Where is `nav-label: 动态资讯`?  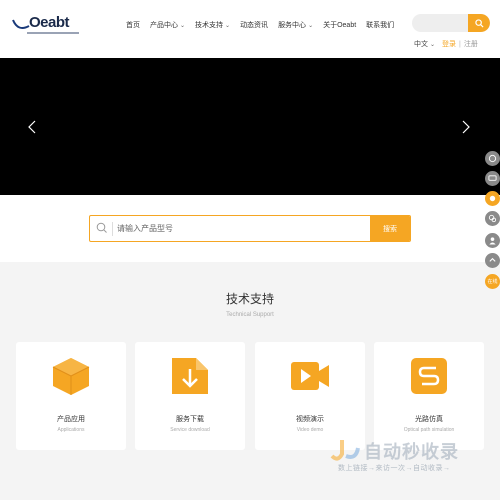
nav-label: 动态资讯 is located at coordinates (254, 25).